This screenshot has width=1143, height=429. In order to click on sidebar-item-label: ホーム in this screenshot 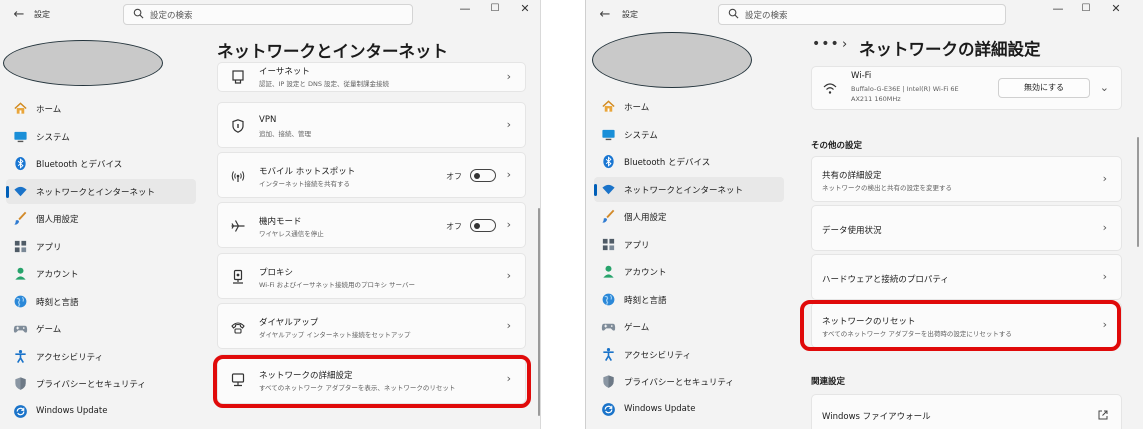, I will do `click(49, 110)`.